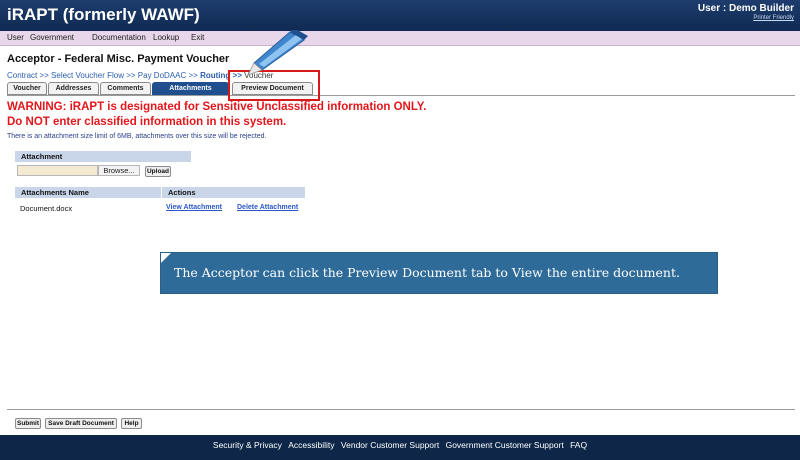 This screenshot has width=800, height=460. What do you see at coordinates (166, 37) in the screenshot?
I see `menu-lookup: Lookup` at bounding box center [166, 37].